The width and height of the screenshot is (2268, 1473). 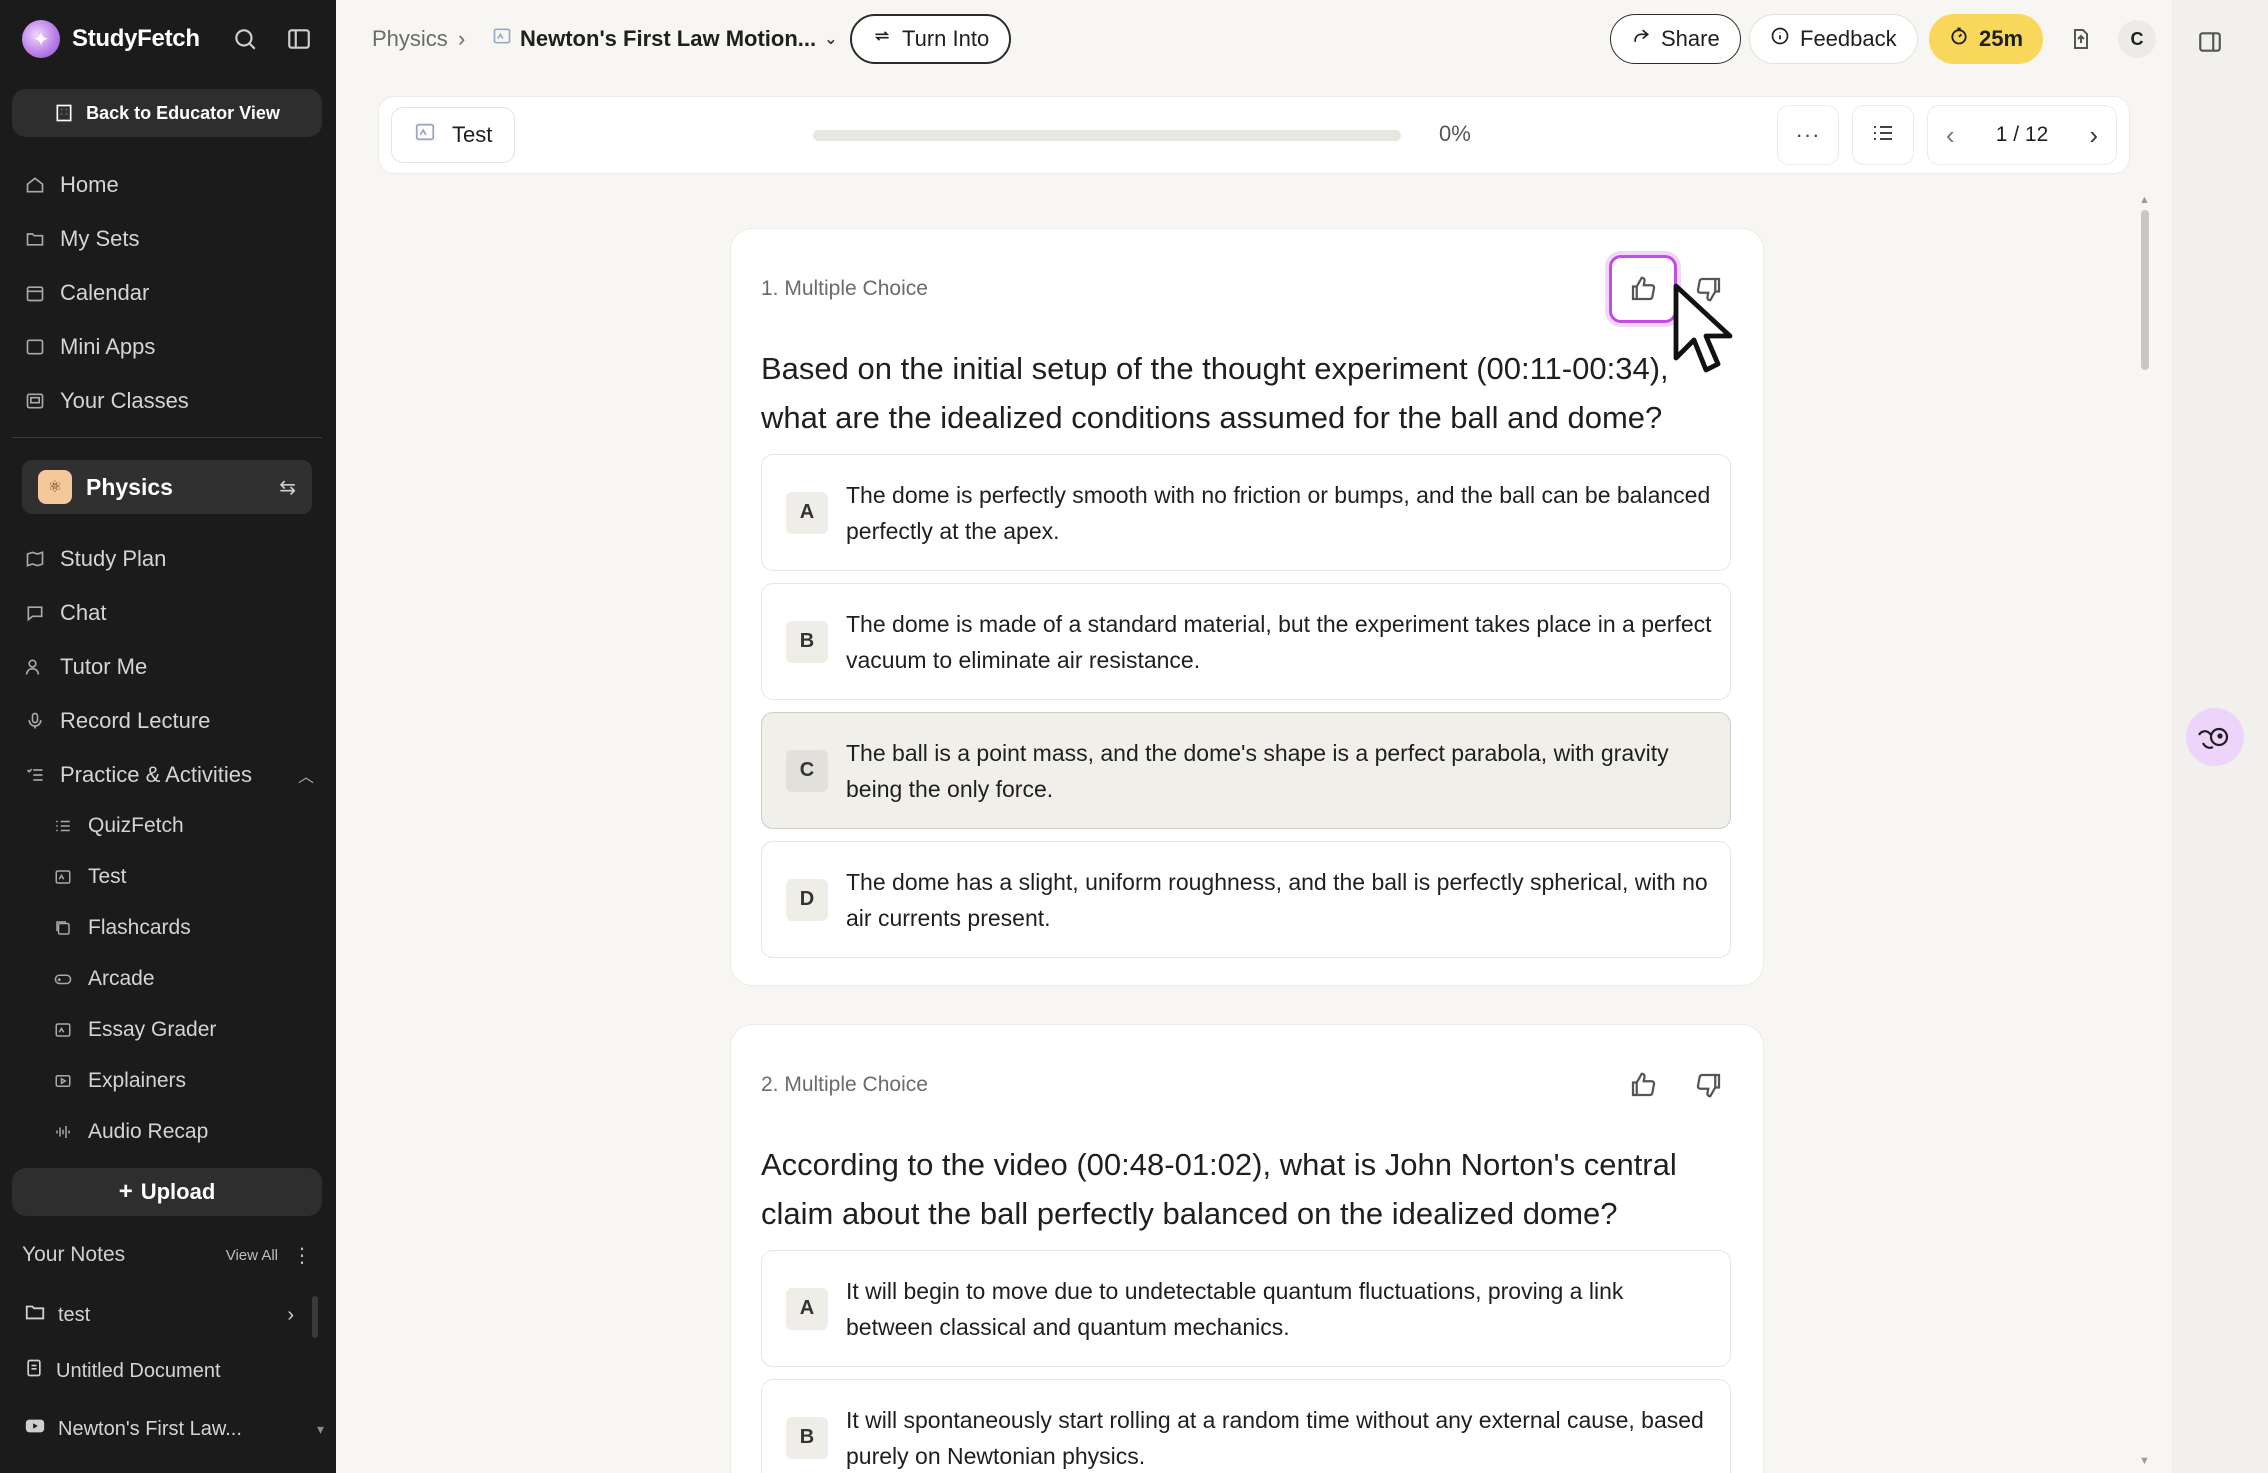 I want to click on nav-home: Home, so click(x=71, y=185).